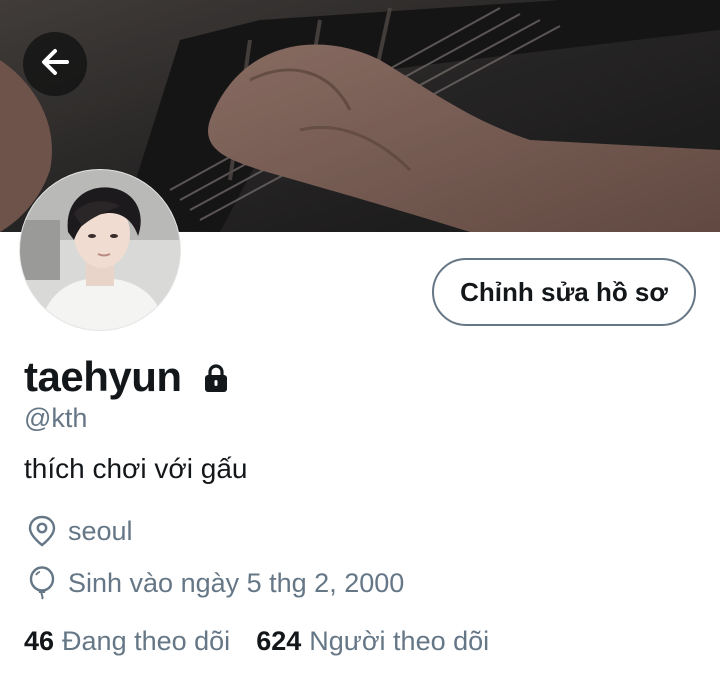 This screenshot has height=684, width=720. I want to click on balloon-icon, so click(42, 583).